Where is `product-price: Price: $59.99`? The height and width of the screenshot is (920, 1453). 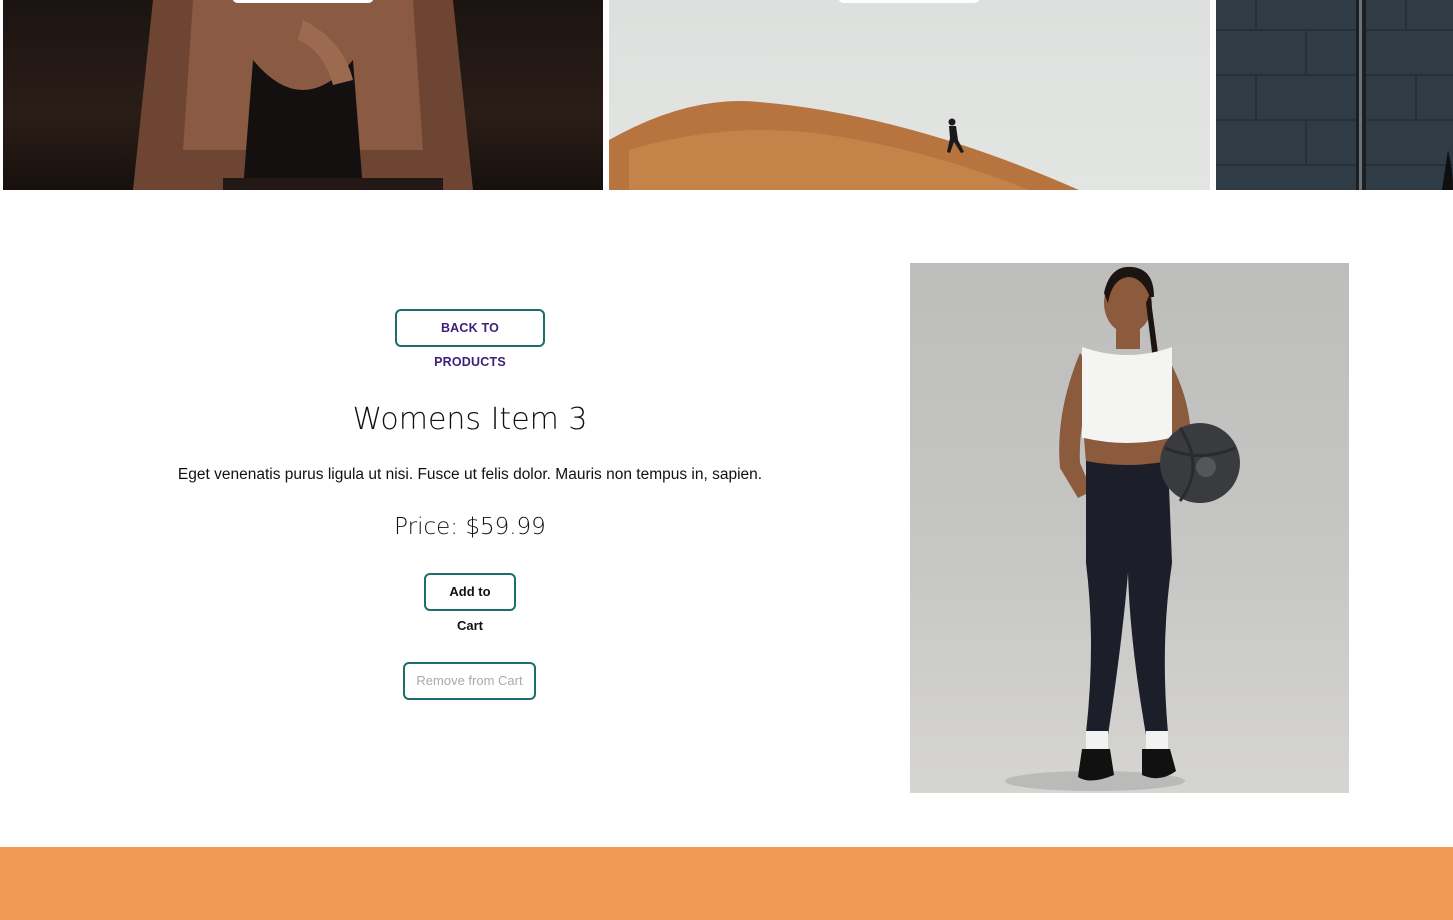
product-price: Price: $59.99 is located at coordinates (470, 527).